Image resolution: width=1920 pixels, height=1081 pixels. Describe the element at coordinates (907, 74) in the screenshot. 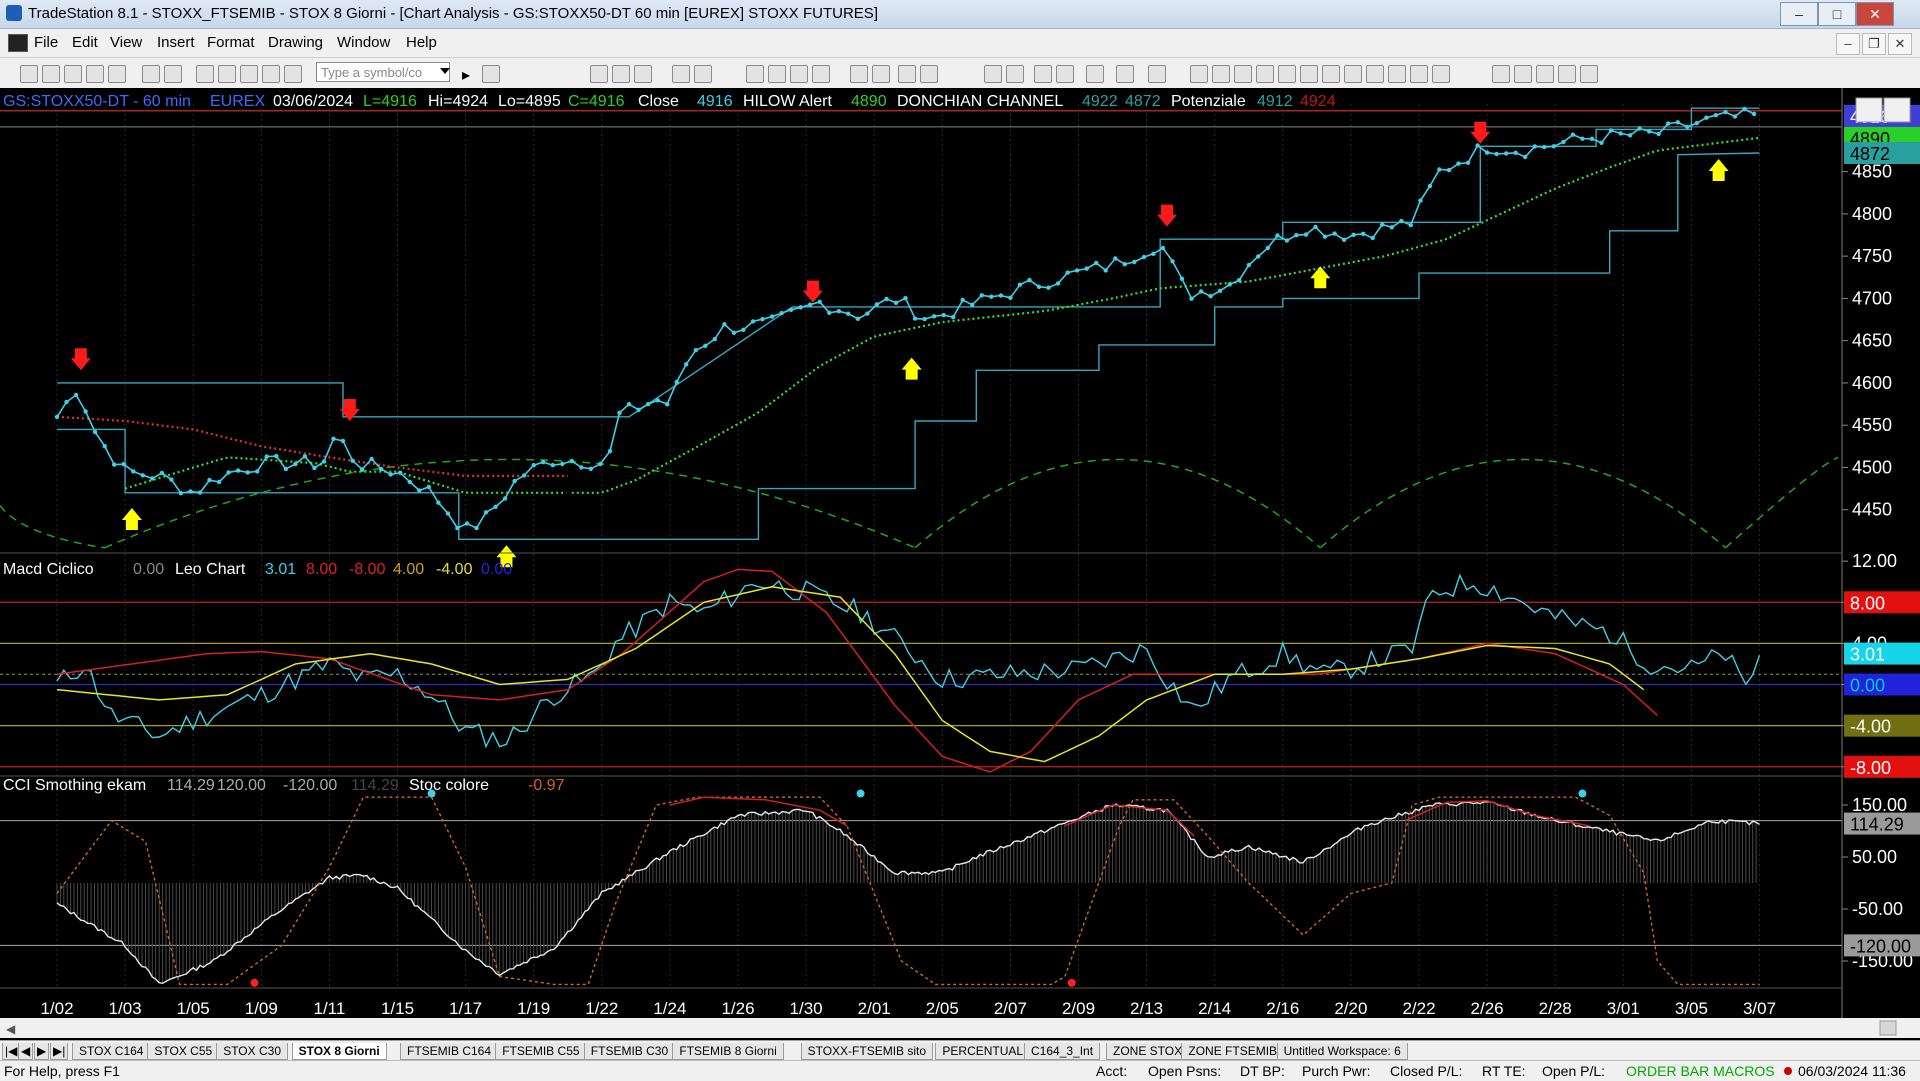

I see `scroll-left-icon` at that location.